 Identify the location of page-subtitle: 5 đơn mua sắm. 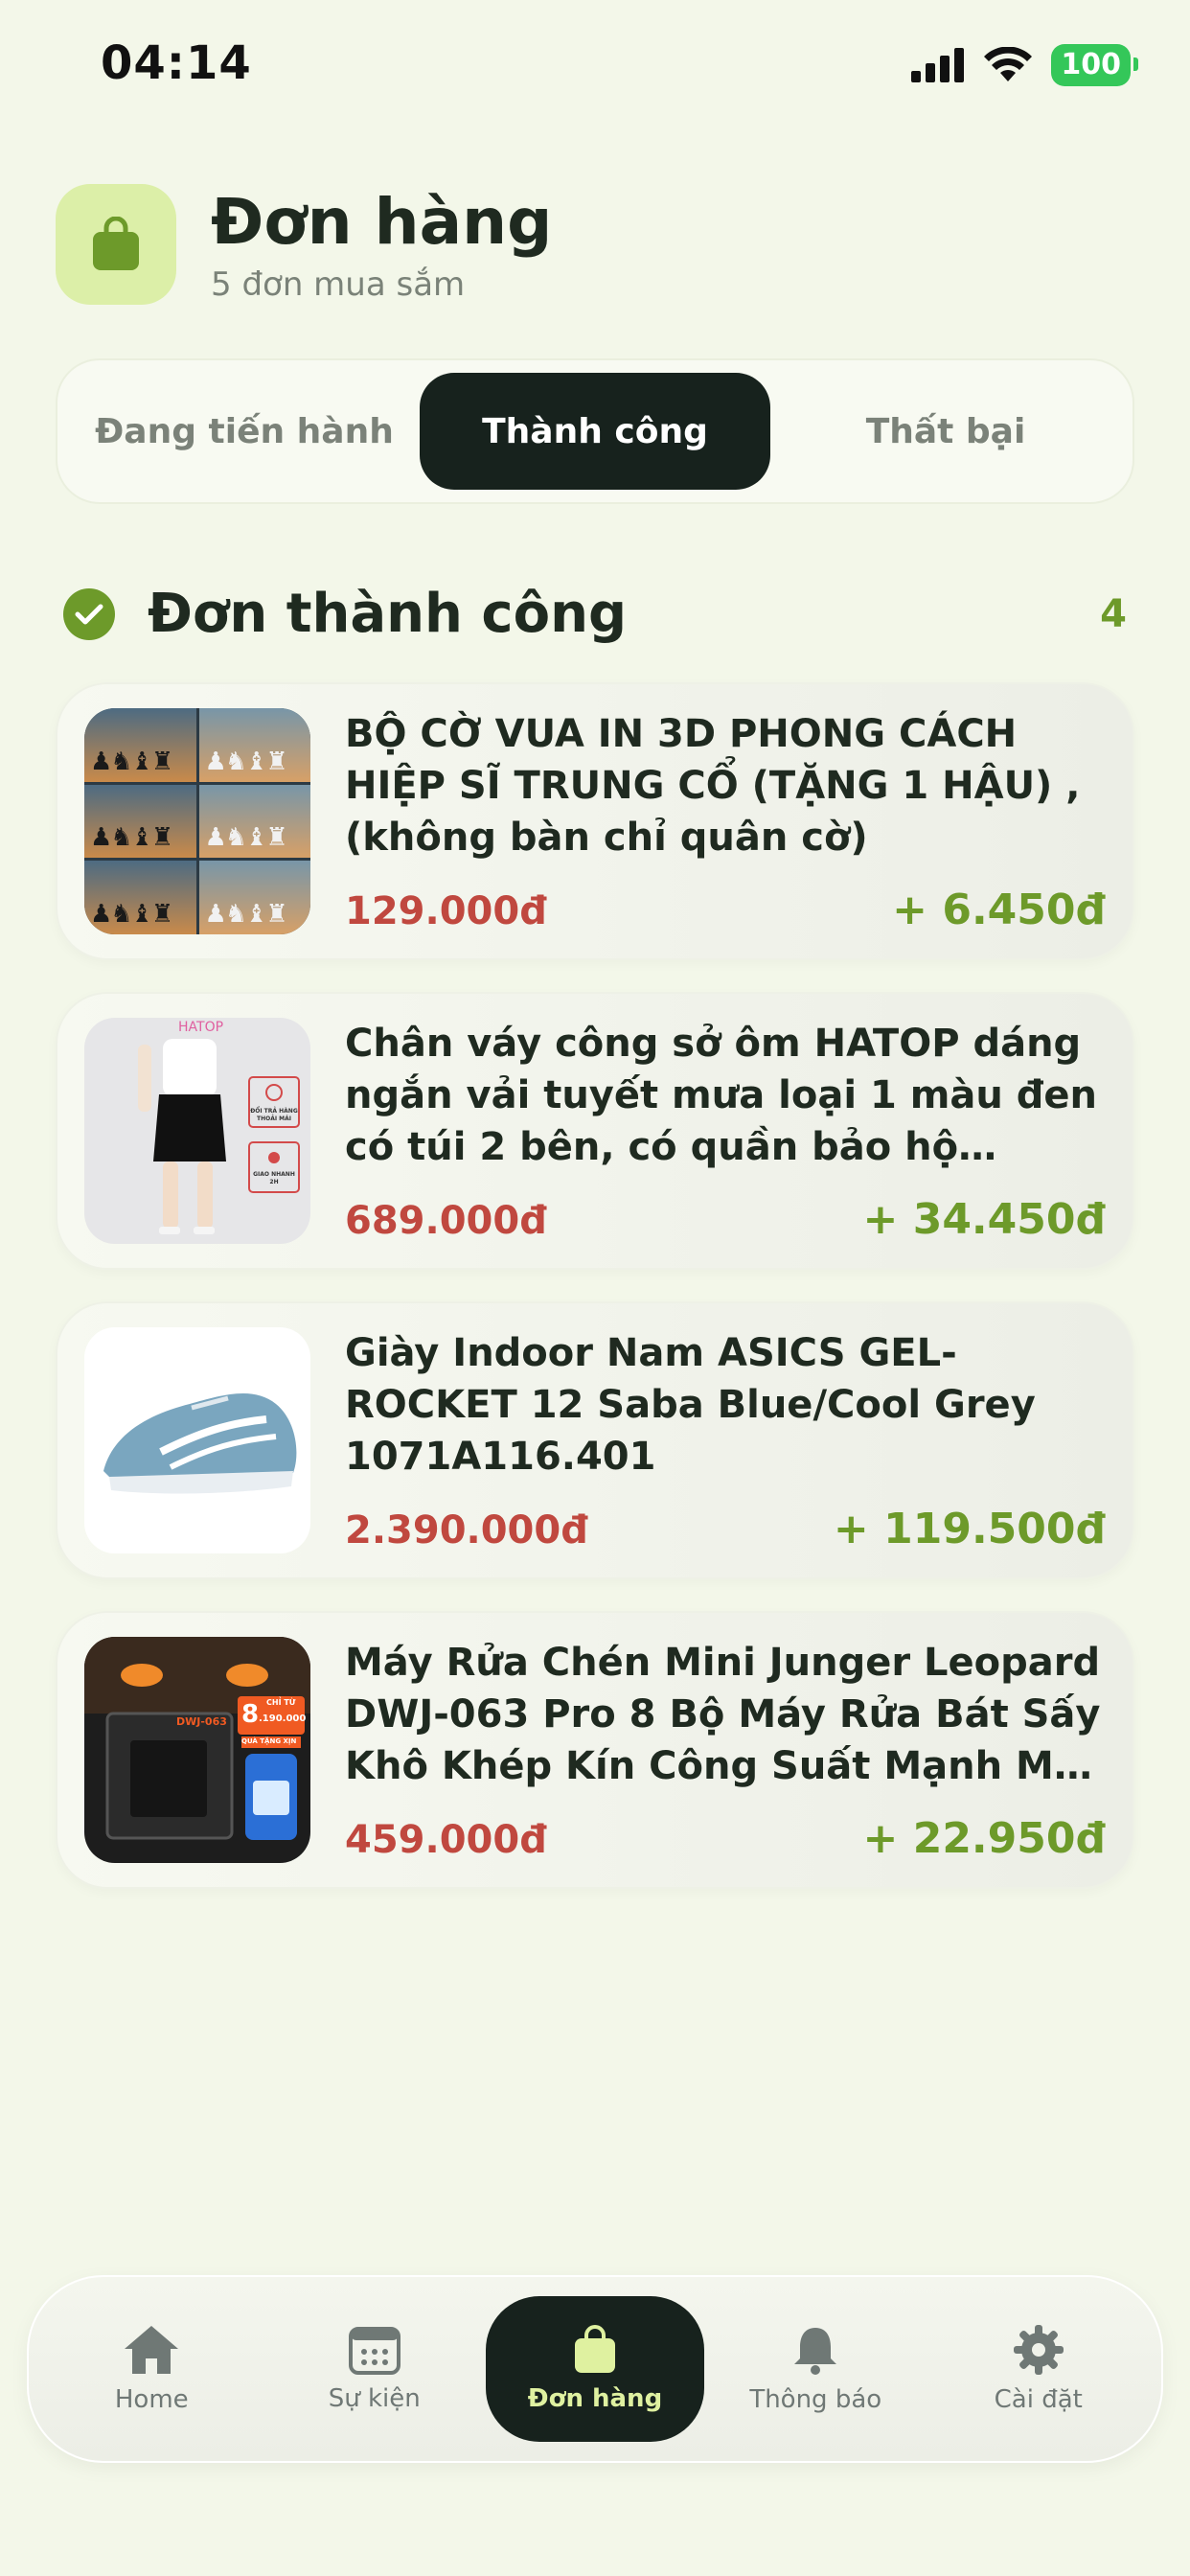
(339, 284).